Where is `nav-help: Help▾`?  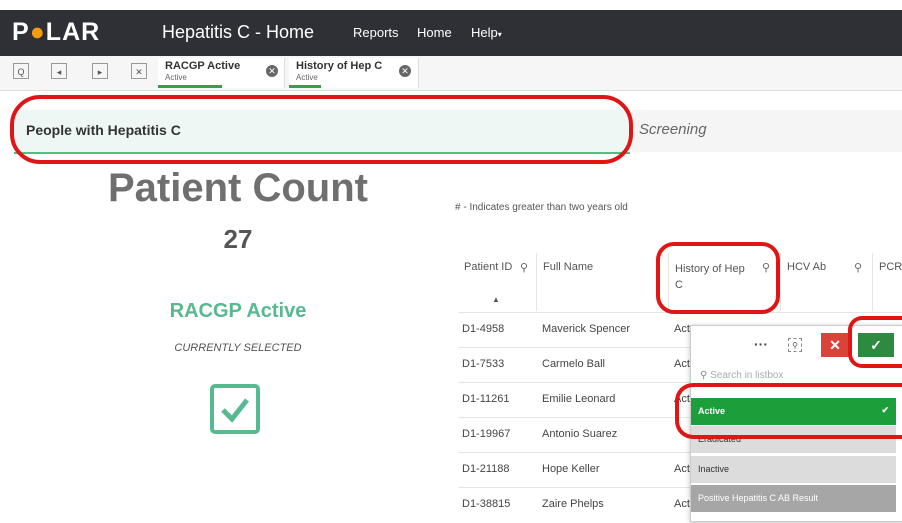
nav-help: Help▾ is located at coordinates (486, 32).